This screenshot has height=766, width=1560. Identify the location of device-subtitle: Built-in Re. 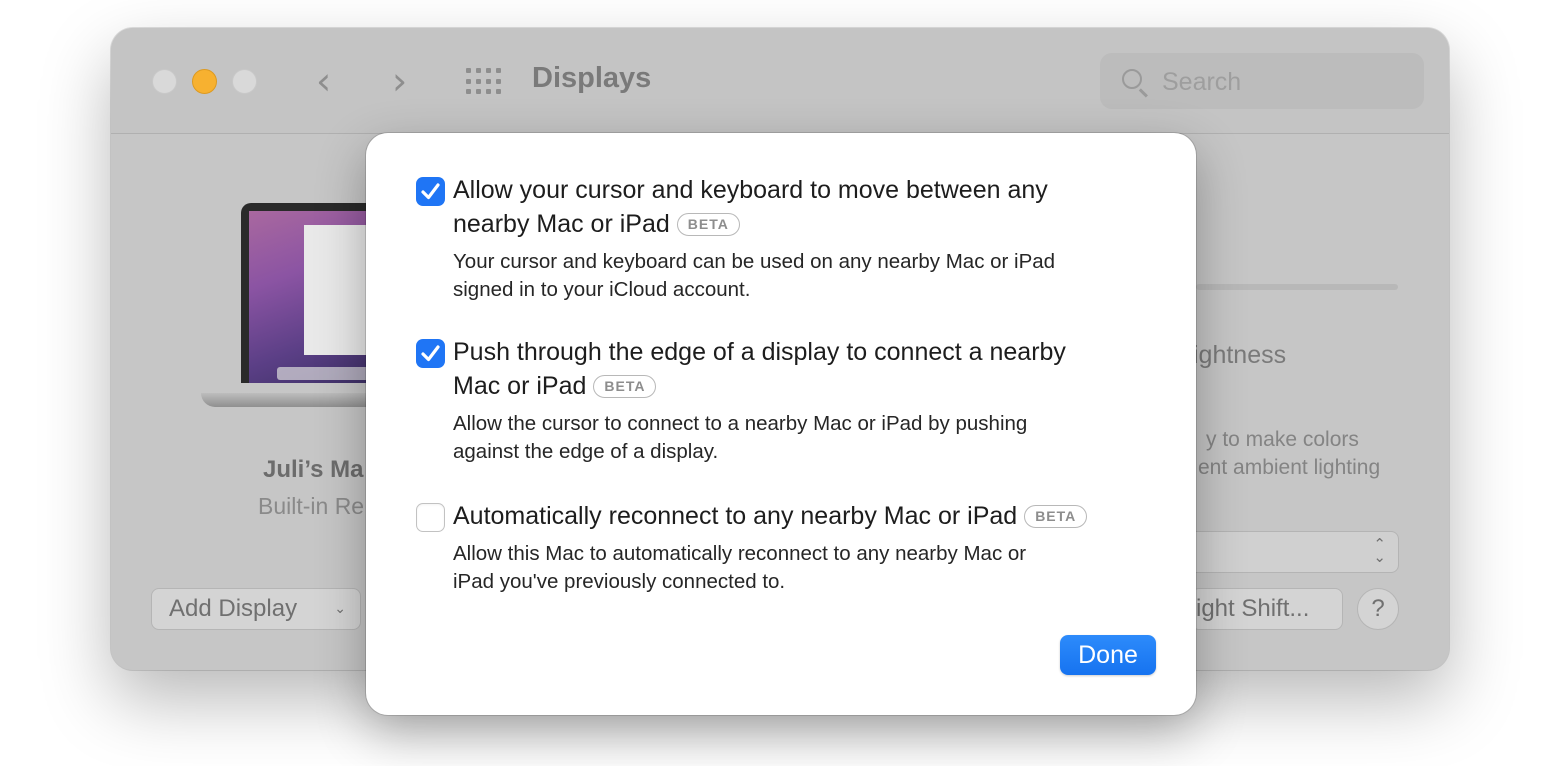
(311, 506).